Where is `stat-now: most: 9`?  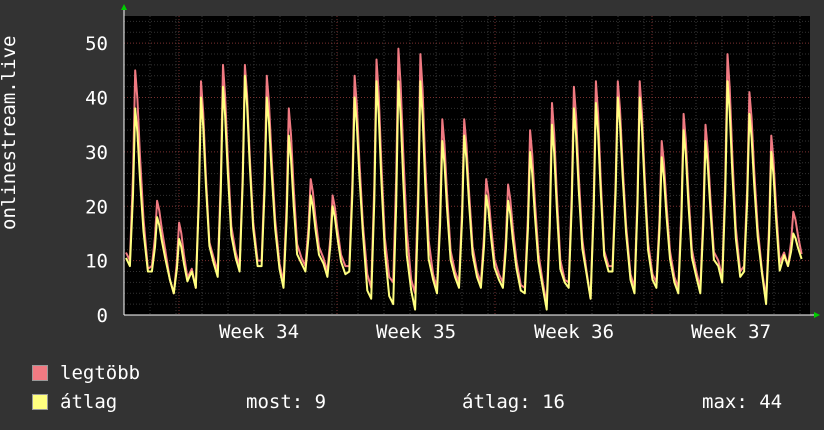 stat-now: most: 9 is located at coordinates (286, 402).